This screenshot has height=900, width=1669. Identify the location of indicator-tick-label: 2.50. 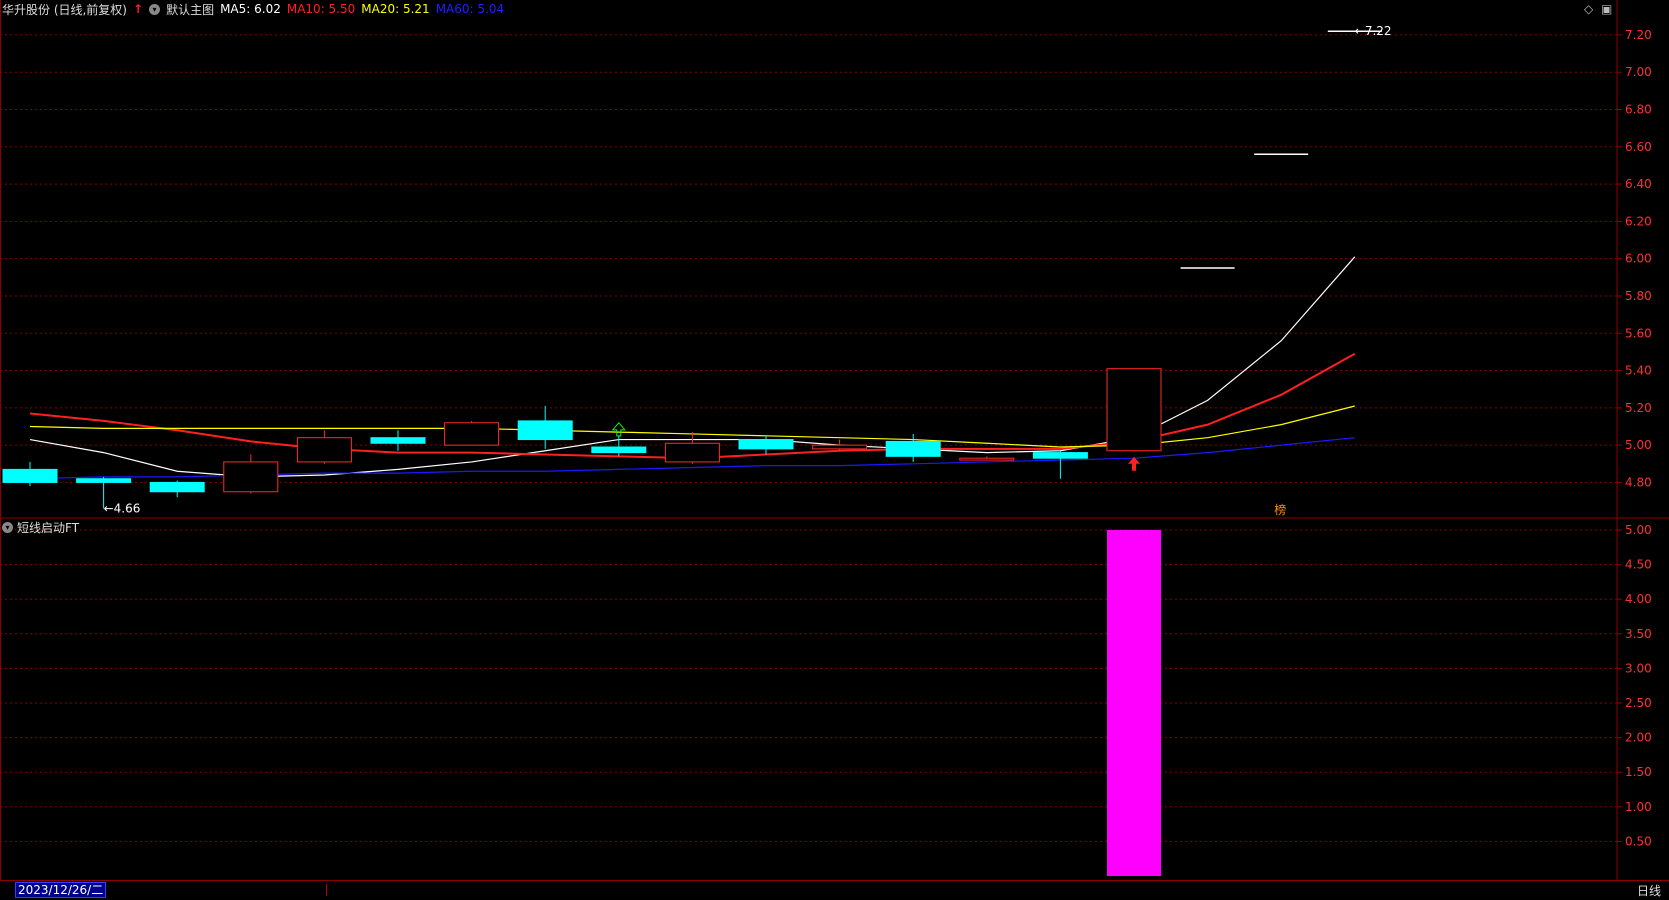
(1638, 703).